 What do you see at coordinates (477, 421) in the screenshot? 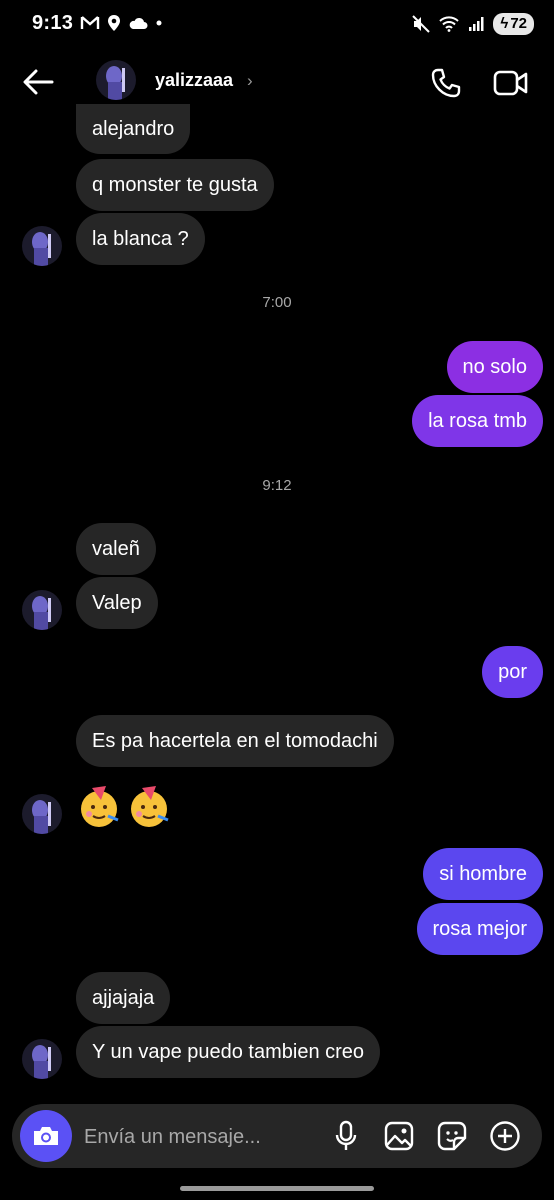
I see `message-bubble-outgoing: la rosa tmb` at bounding box center [477, 421].